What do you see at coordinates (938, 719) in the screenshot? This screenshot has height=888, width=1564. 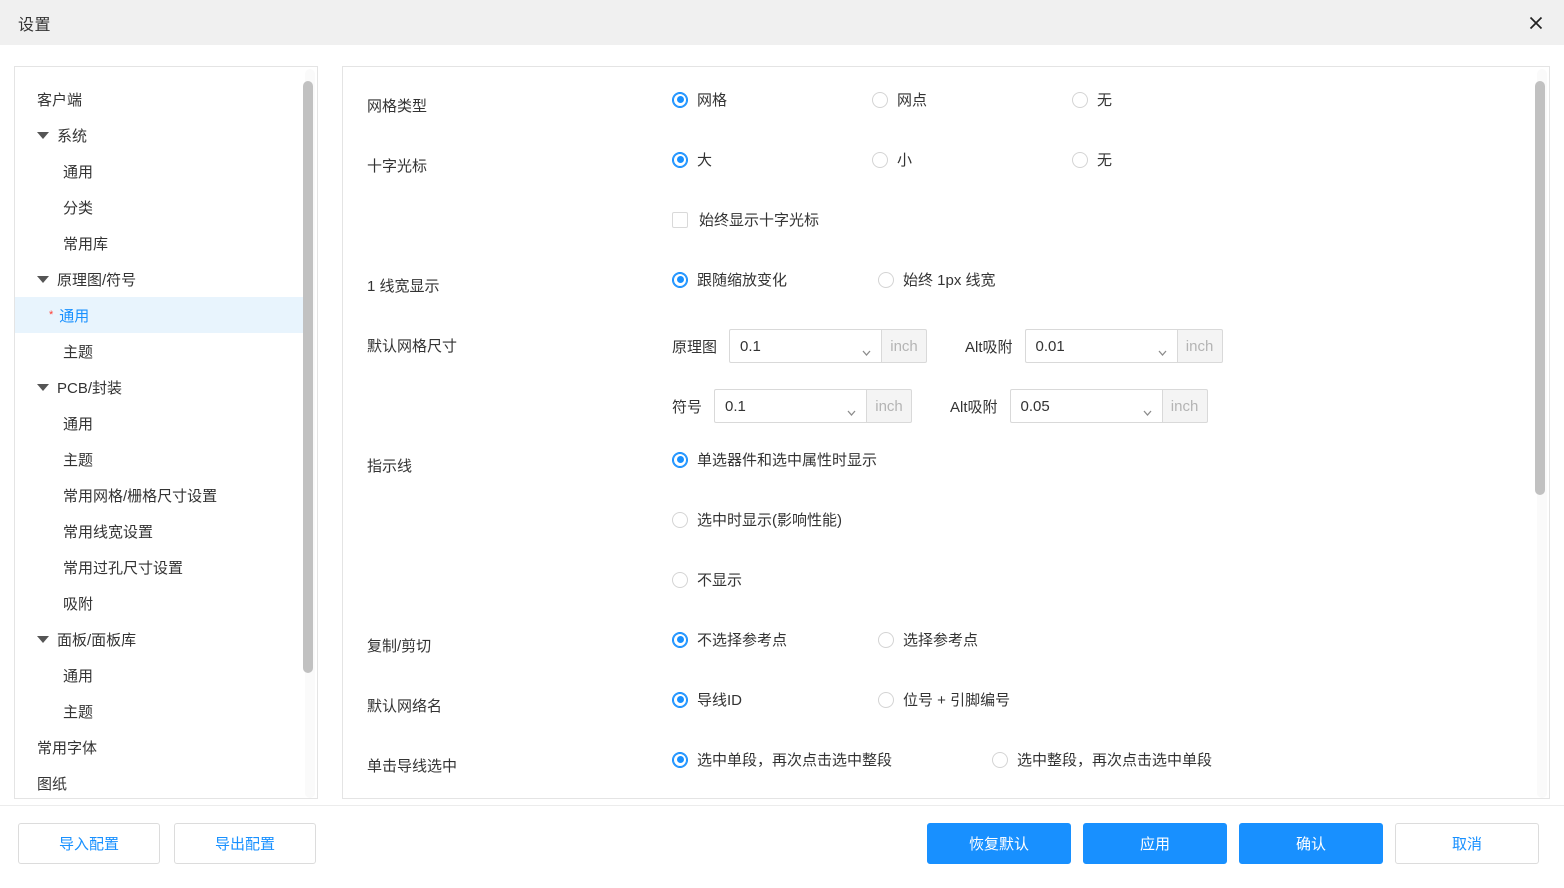 I see `setting-row-default-net-name: 默认网络名 导线ID 位号 + 引脚编号` at bounding box center [938, 719].